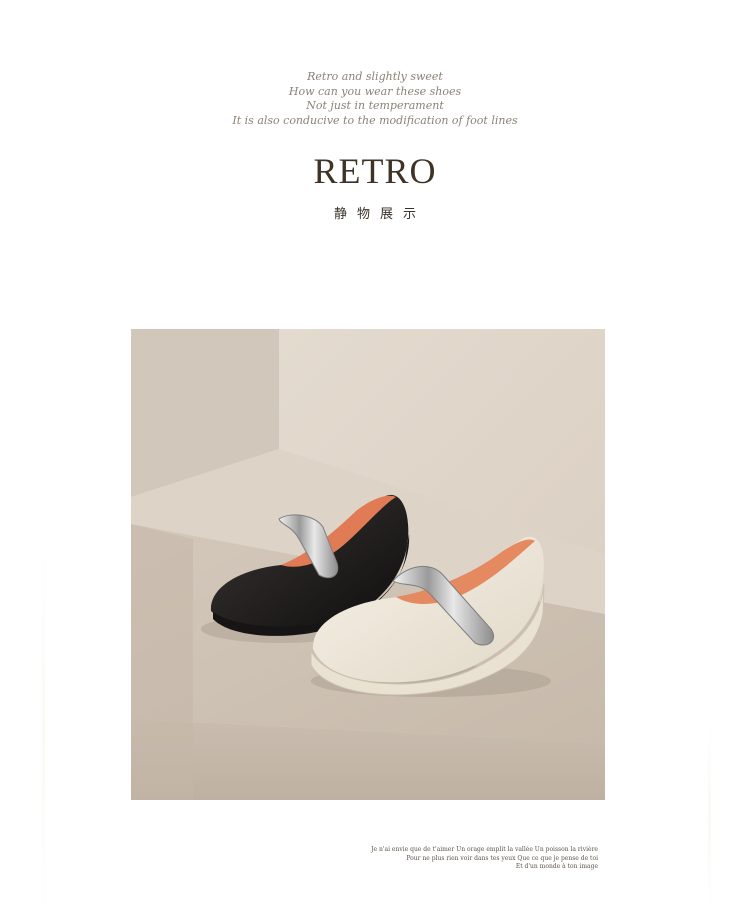 This screenshot has width=750, height=914. What do you see at coordinates (375, 105) in the screenshot?
I see `intro-line: Not just in temperament` at bounding box center [375, 105].